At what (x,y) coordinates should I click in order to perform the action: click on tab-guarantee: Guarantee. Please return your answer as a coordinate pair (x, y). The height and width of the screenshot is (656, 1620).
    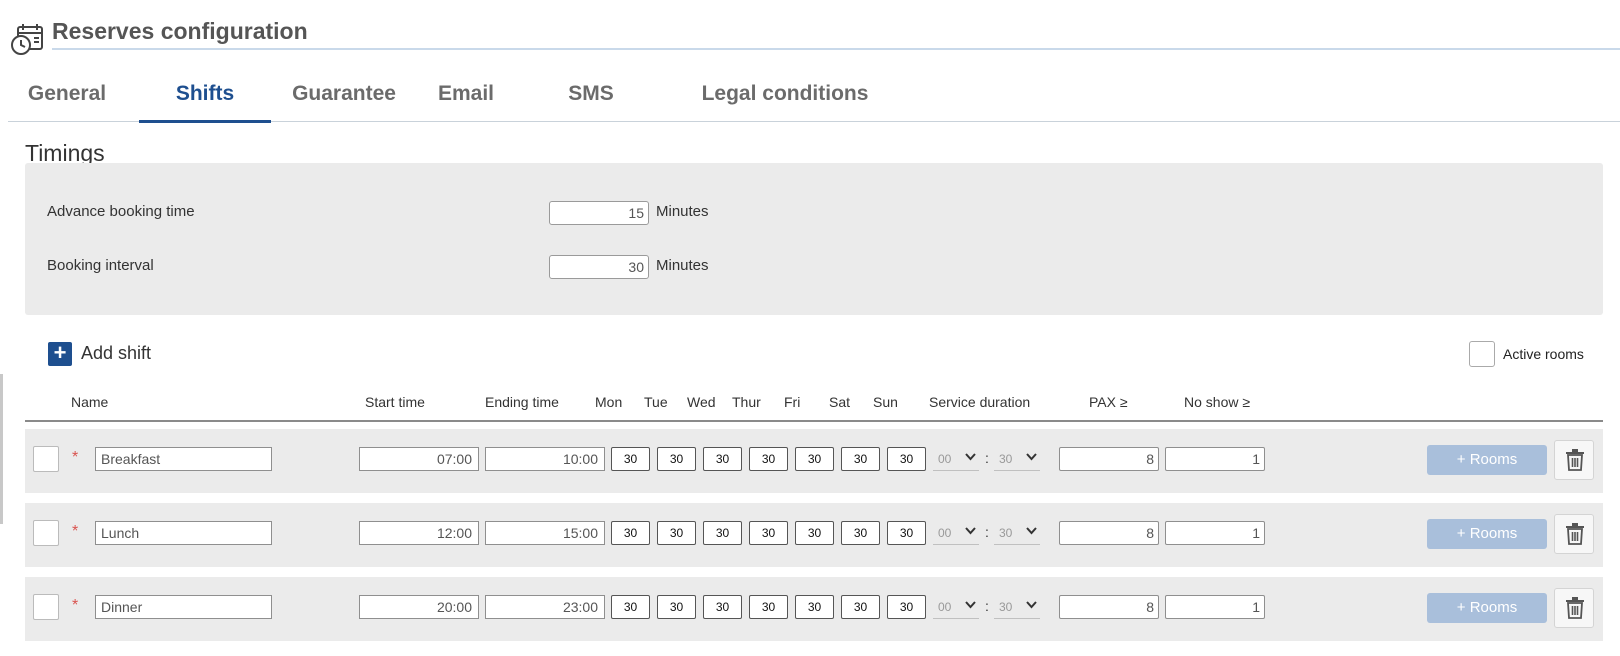
    Looking at the image, I should click on (344, 102).